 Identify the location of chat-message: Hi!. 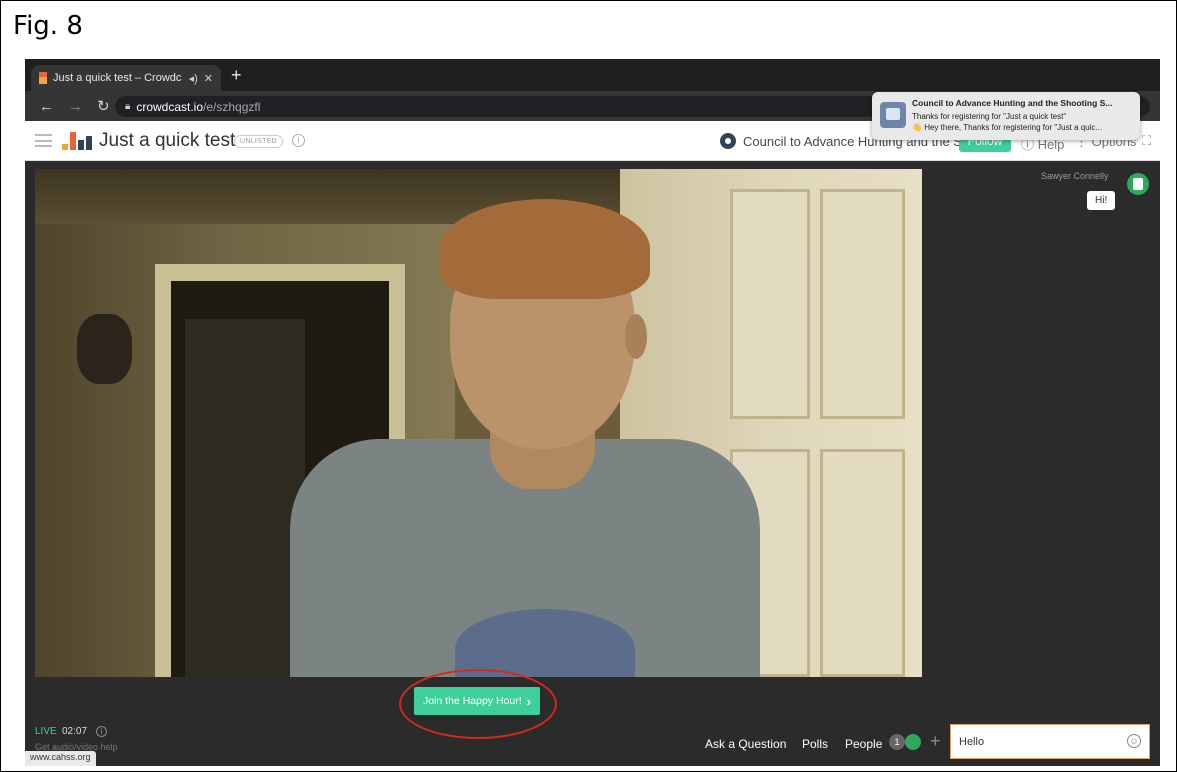
(1101, 200).